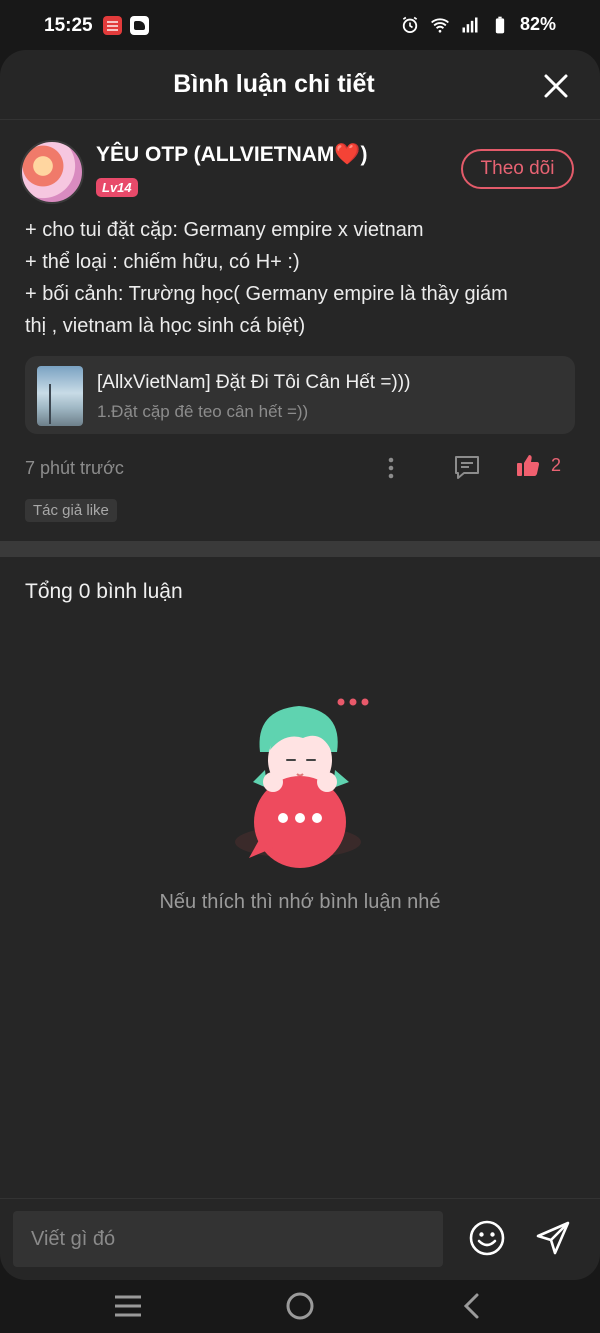 The width and height of the screenshot is (600, 1333). Describe the element at coordinates (162, 262) in the screenshot. I see `post-line: + thể loại : chiếm hữu, có H+ :)` at that location.